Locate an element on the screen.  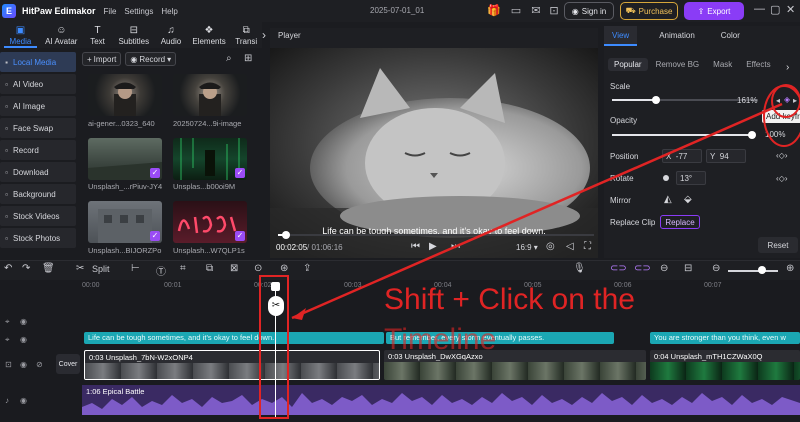
annotation-arrowhead is located at coordinates (299, 314).